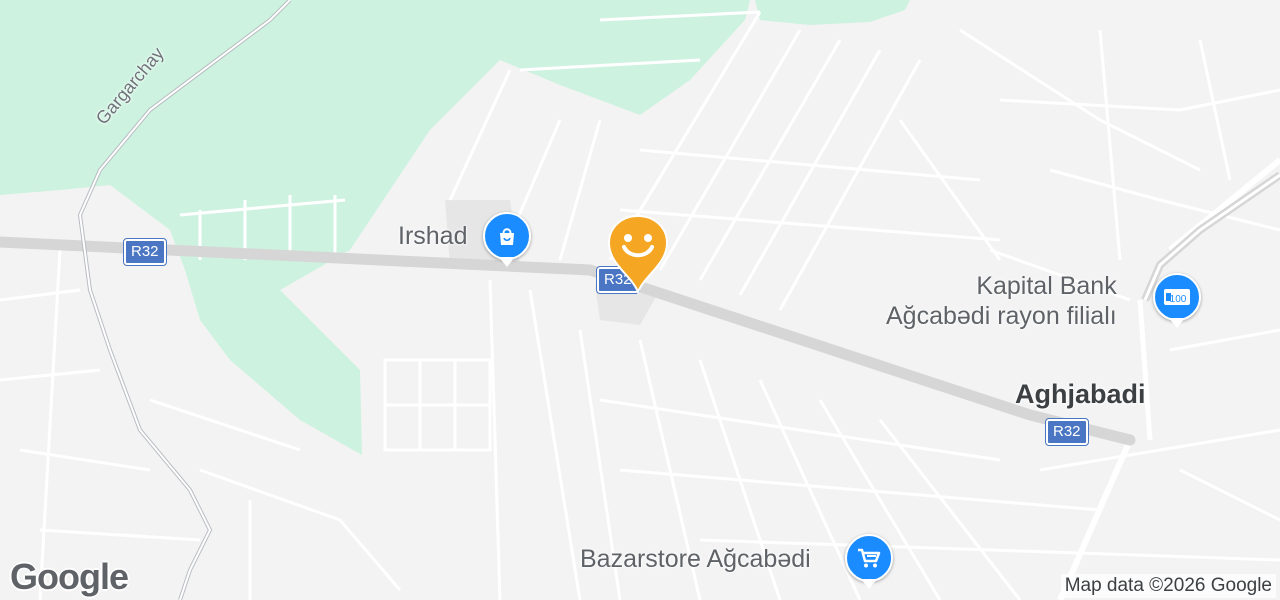  I want to click on atm-icon: 100, so click(1177, 297).